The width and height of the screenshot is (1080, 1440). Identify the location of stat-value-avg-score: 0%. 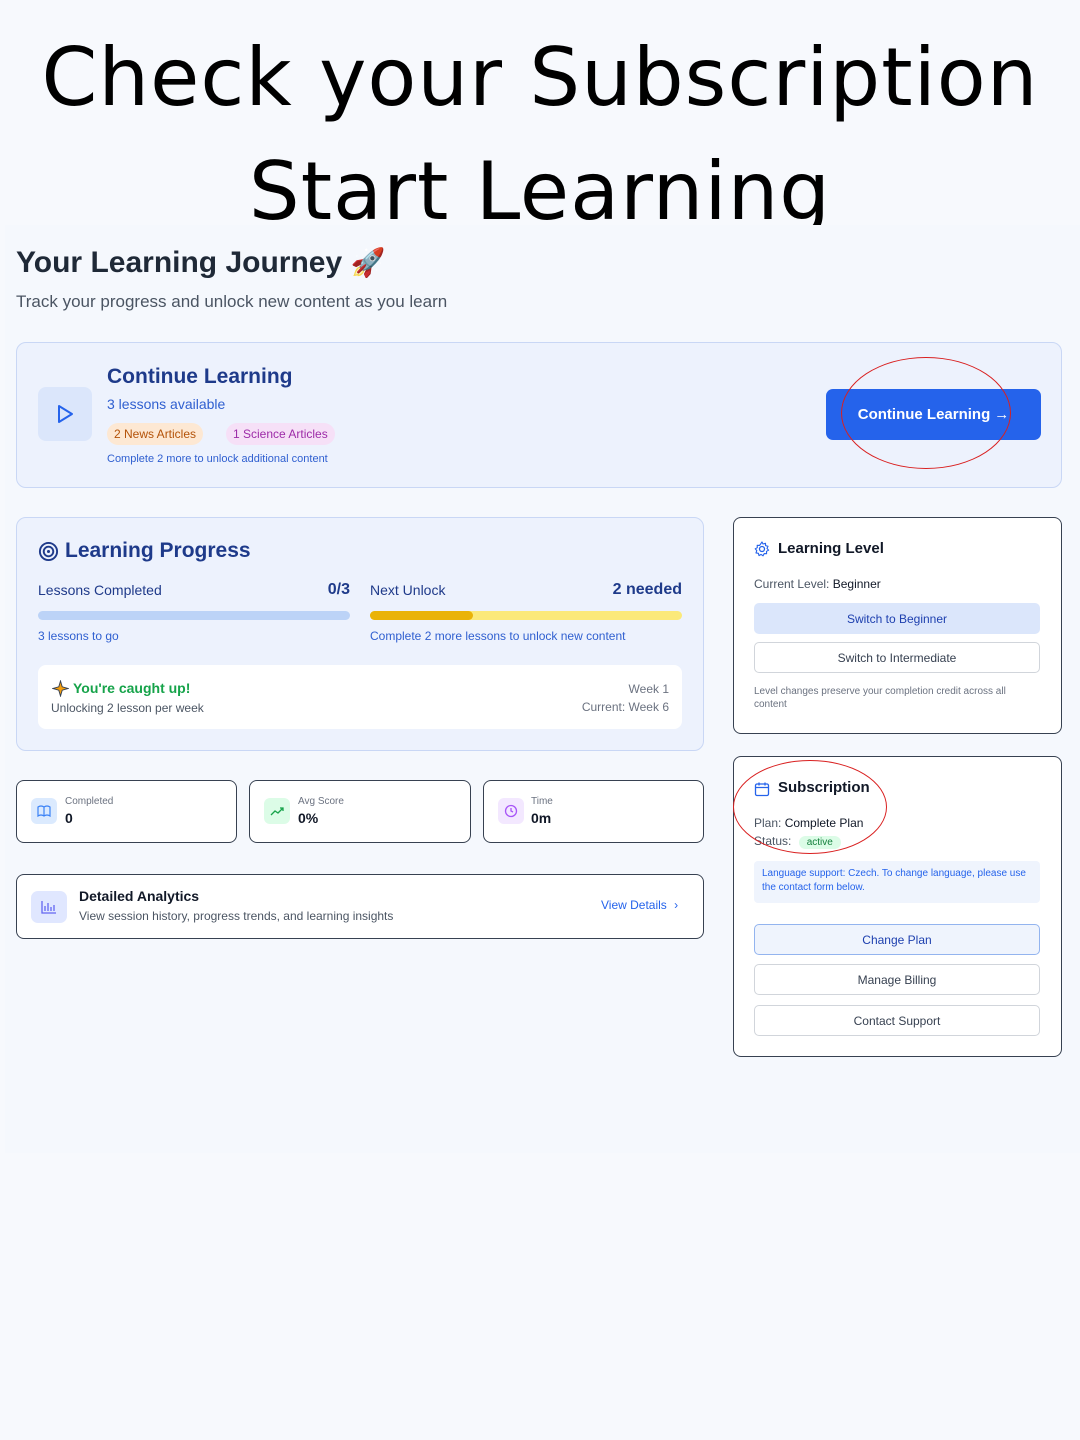
(308, 818).